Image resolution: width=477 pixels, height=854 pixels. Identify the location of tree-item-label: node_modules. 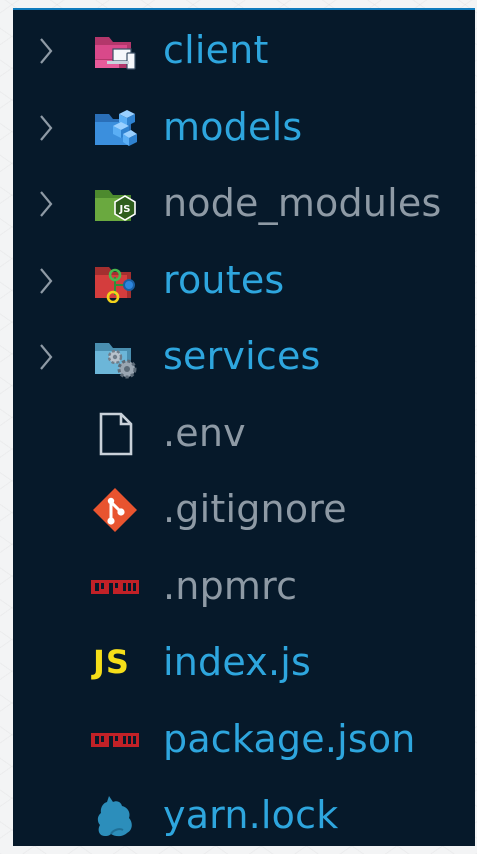
(302, 203).